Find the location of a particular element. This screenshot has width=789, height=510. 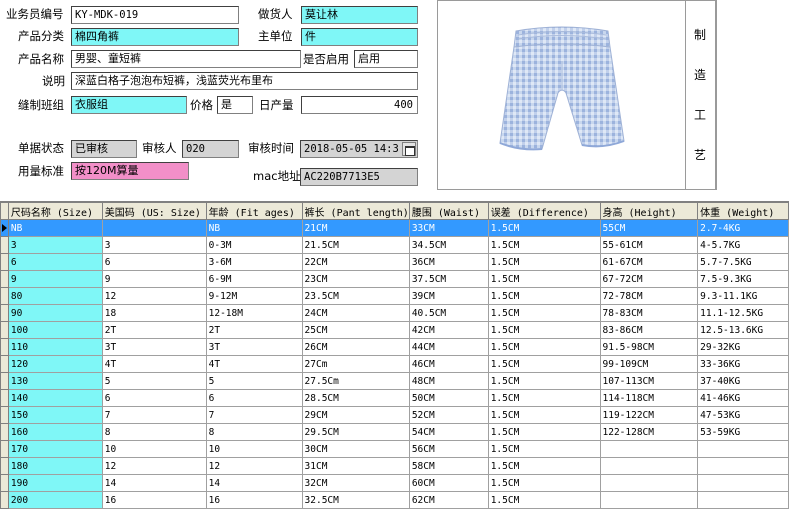

table-cell: NB is located at coordinates (254, 228).